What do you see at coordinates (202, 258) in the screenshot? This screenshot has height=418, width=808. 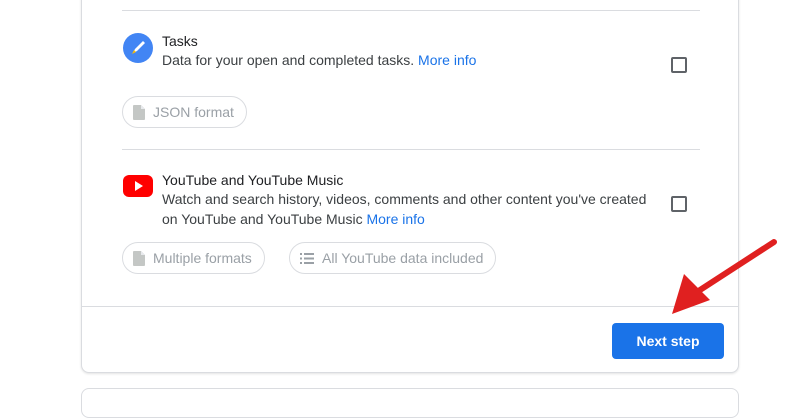 I see `chip-label: Multiple formats` at bounding box center [202, 258].